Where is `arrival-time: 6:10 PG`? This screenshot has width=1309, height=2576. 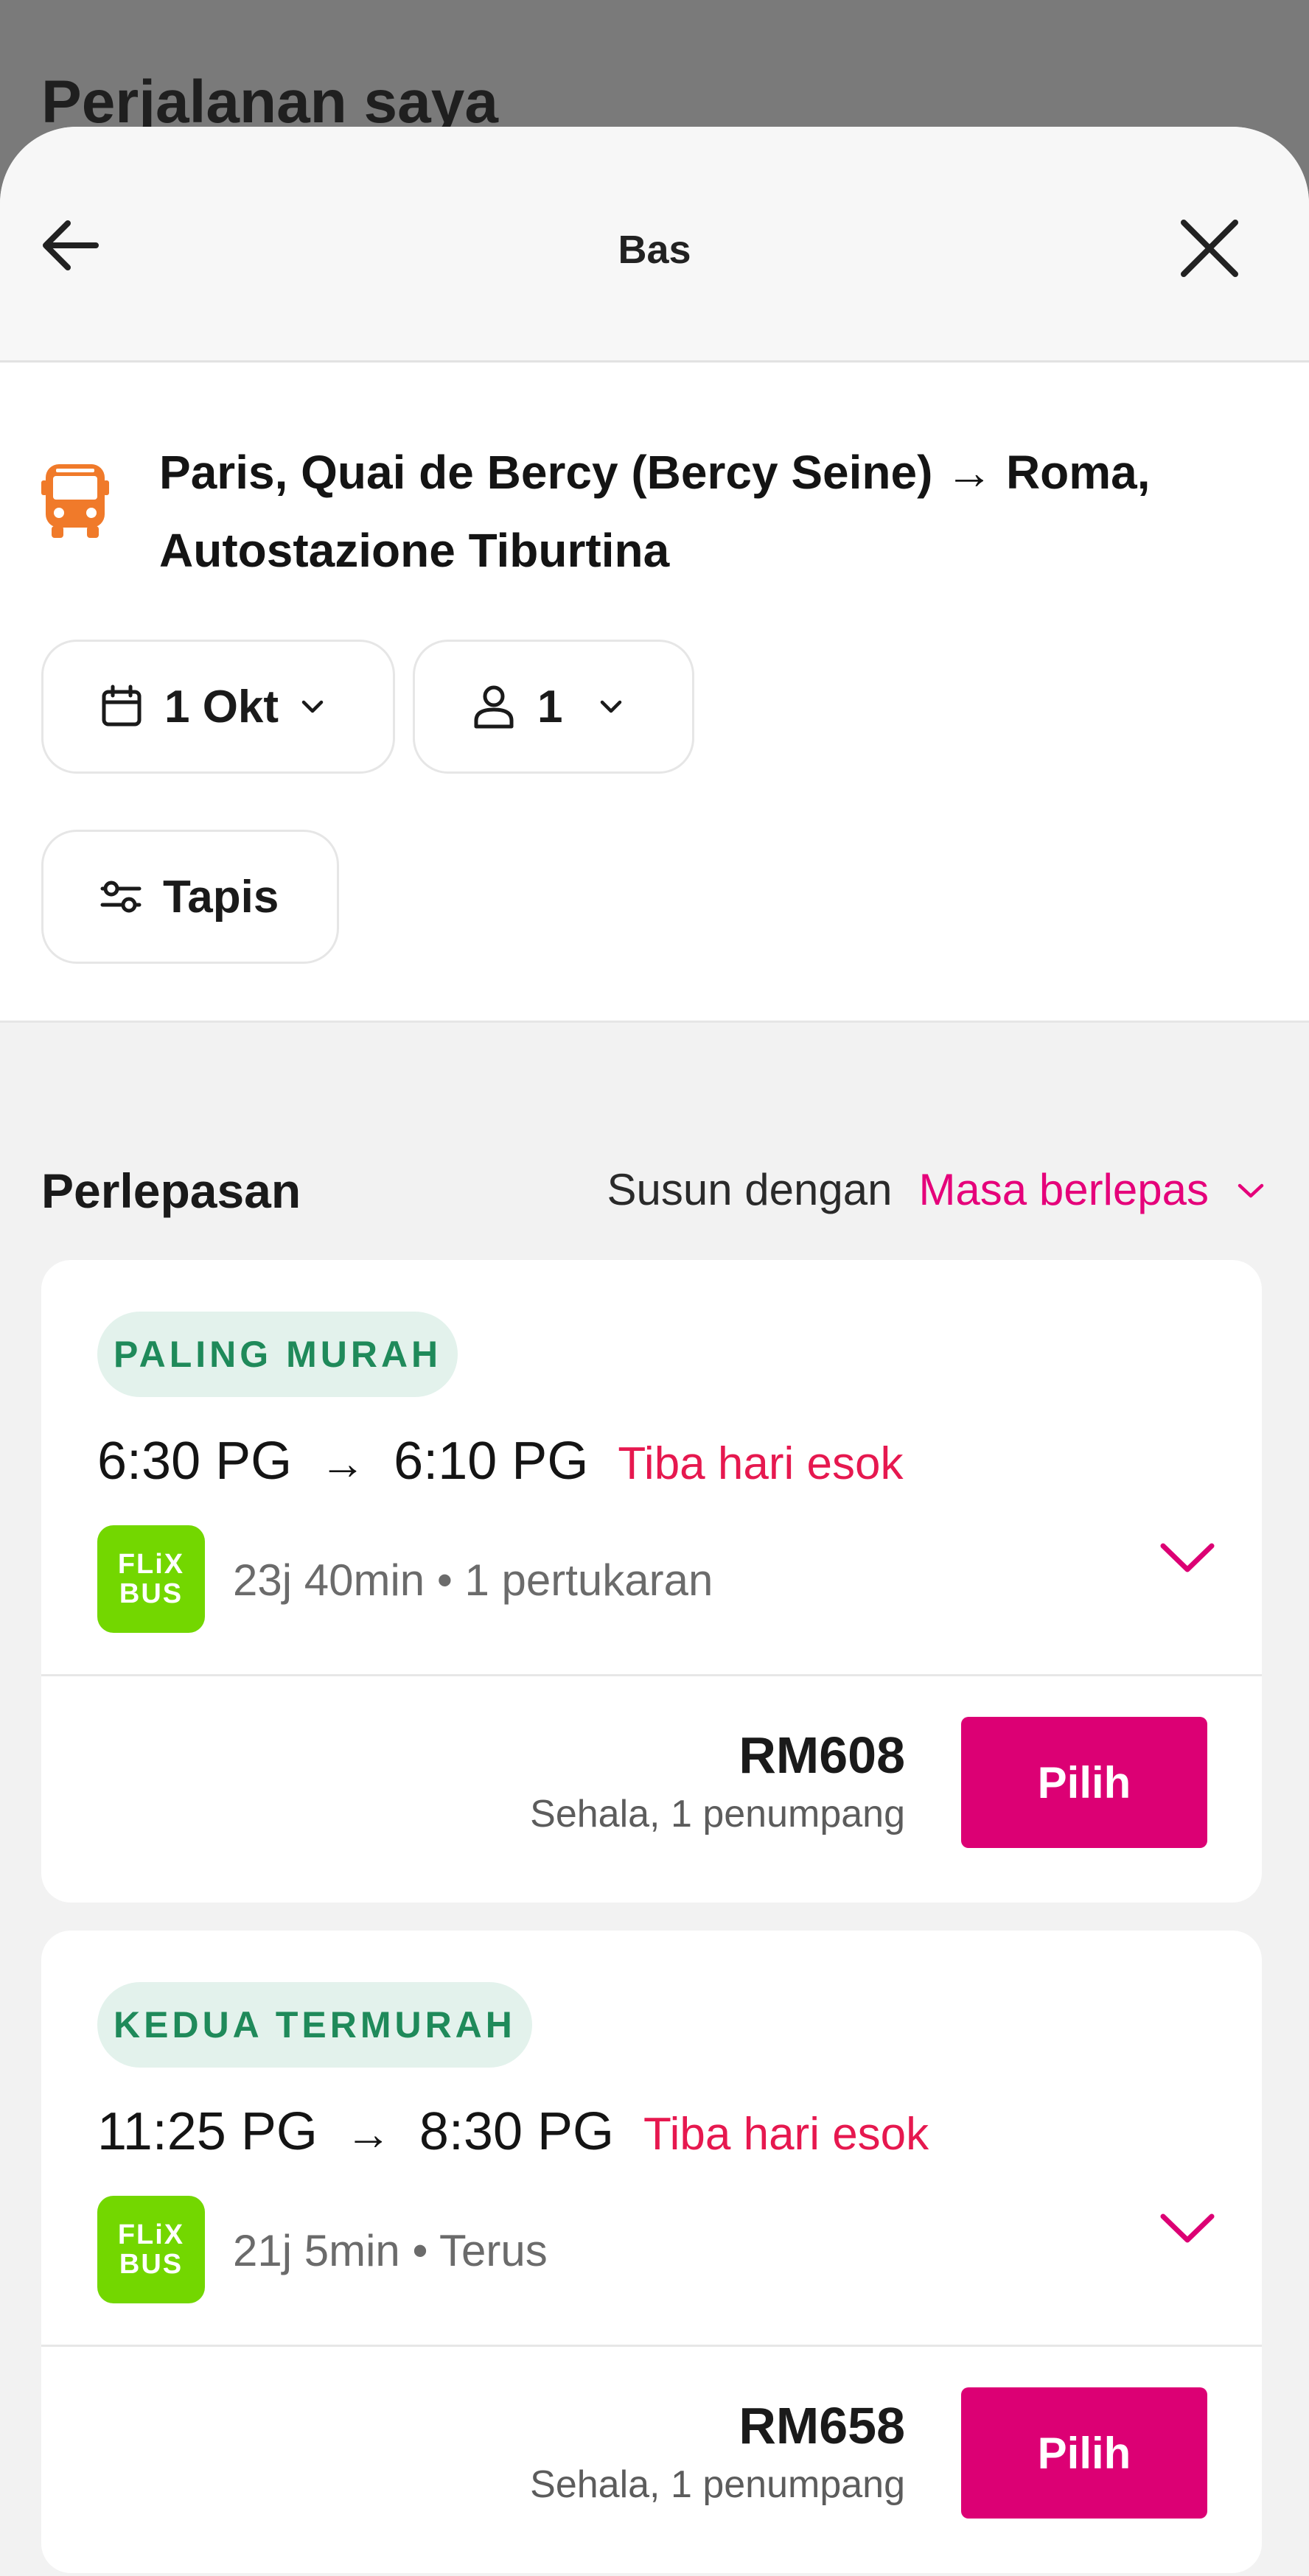 arrival-time: 6:10 PG is located at coordinates (491, 1461).